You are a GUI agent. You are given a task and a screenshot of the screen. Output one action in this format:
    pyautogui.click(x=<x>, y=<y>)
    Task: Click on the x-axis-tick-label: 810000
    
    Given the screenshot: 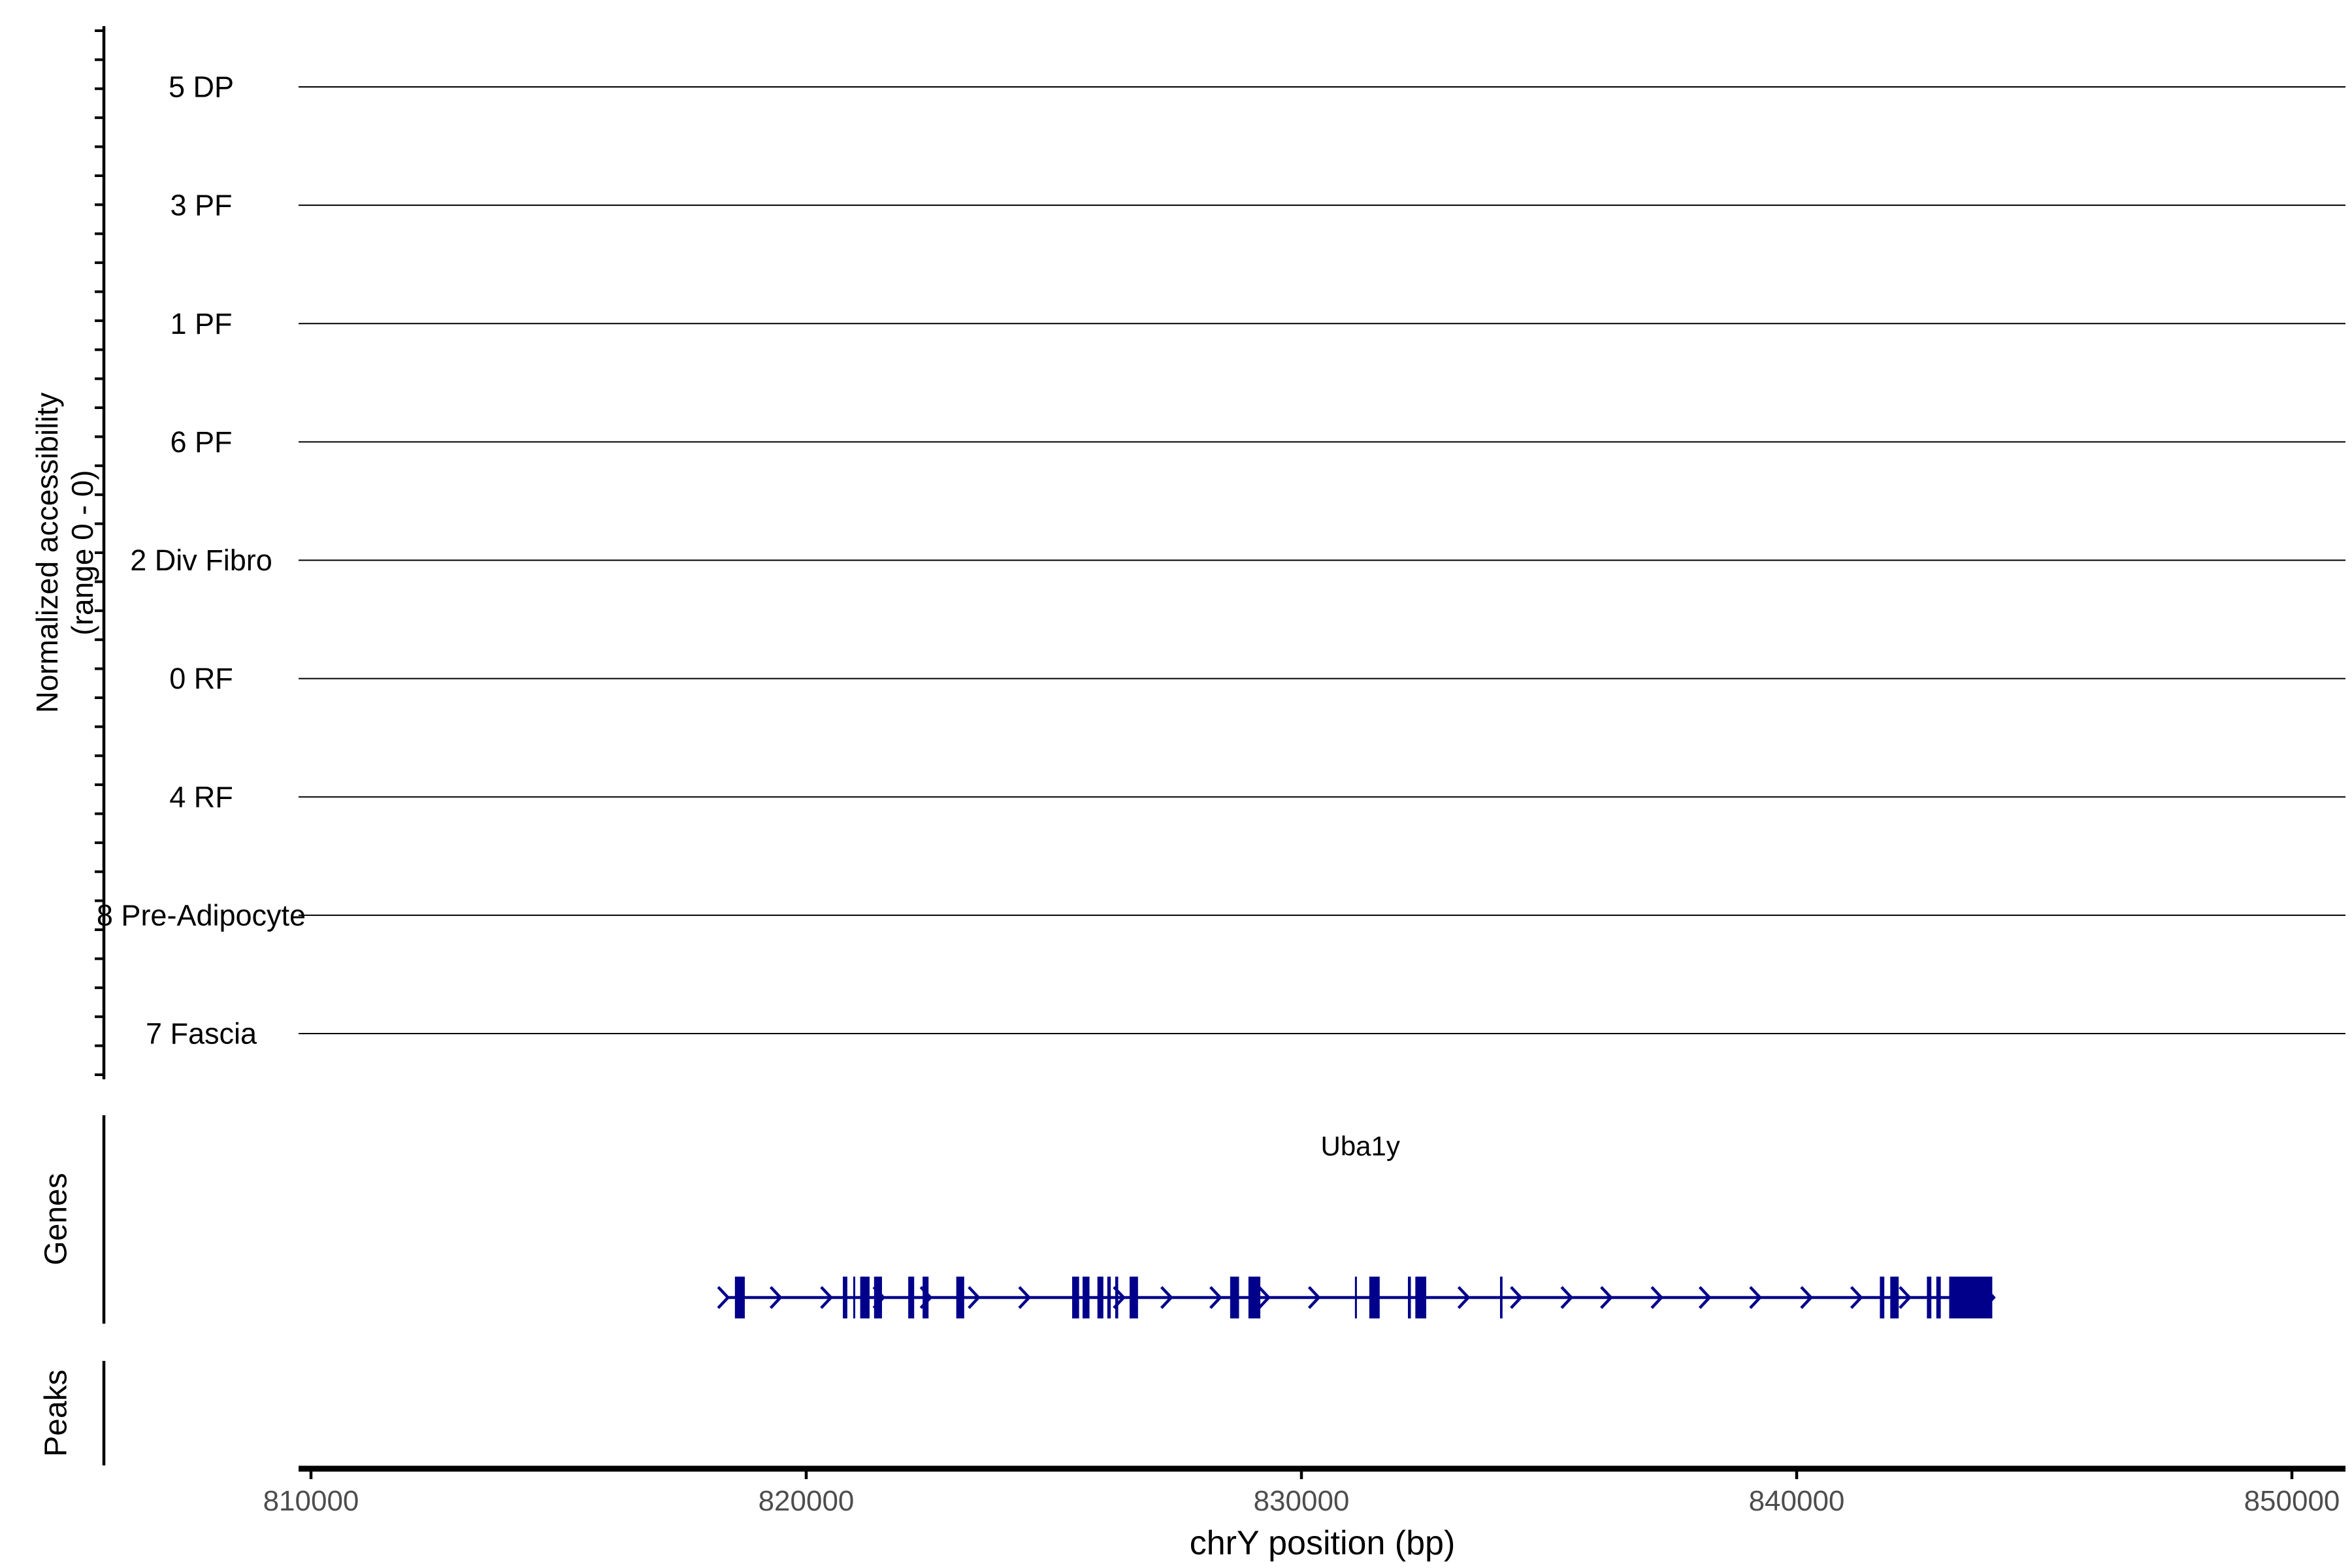 What is the action you would take?
    pyautogui.click(x=311, y=1501)
    